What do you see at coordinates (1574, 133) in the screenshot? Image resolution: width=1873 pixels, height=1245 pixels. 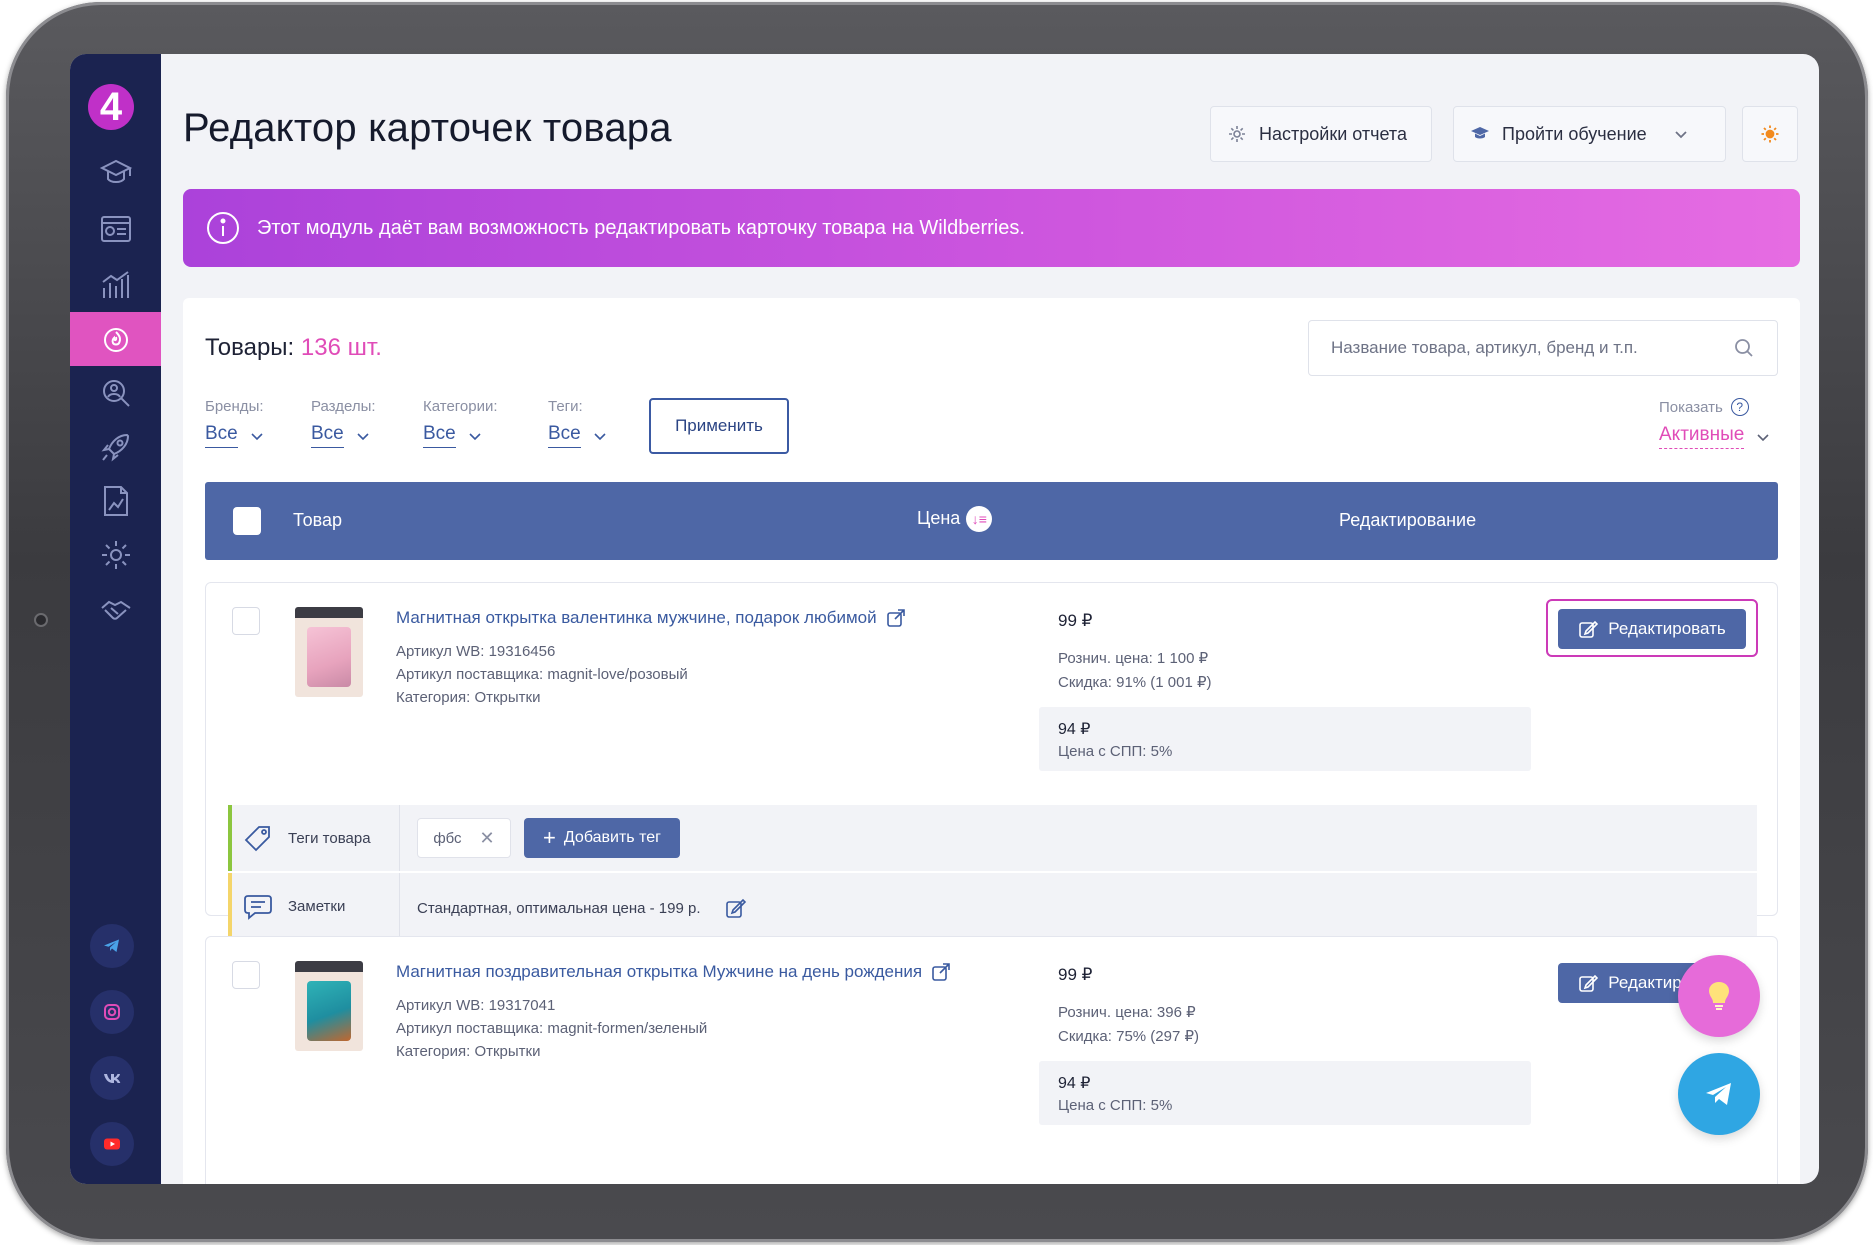 I see `training-label: Пройти обучение` at bounding box center [1574, 133].